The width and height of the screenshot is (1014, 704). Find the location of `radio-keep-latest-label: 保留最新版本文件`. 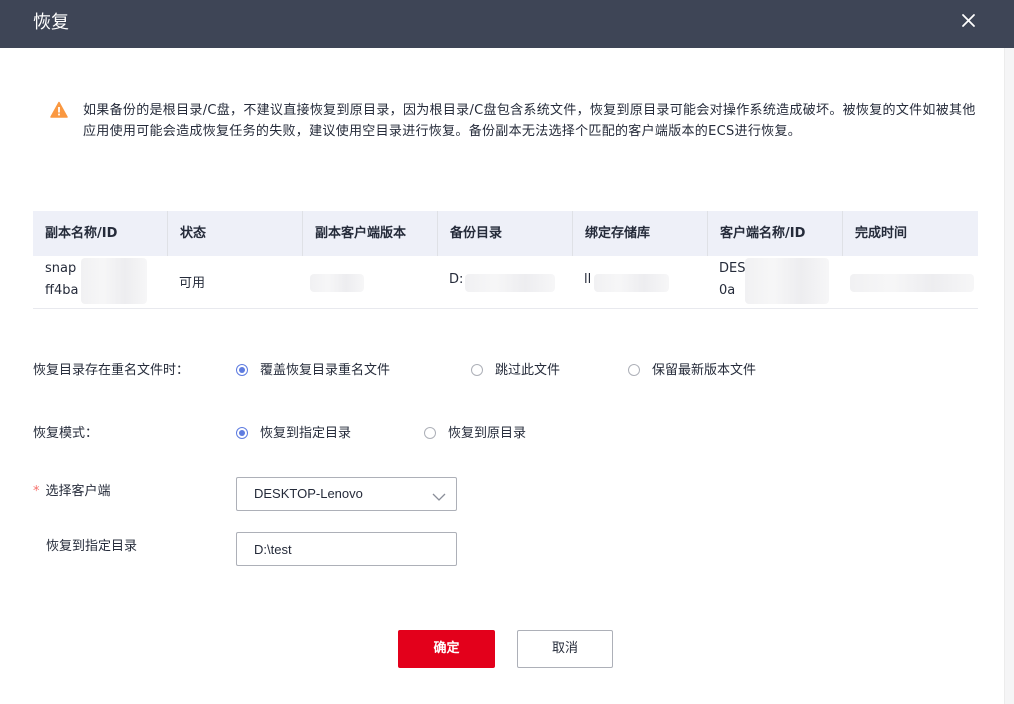

radio-keep-latest-label: 保留最新版本文件 is located at coordinates (704, 370).